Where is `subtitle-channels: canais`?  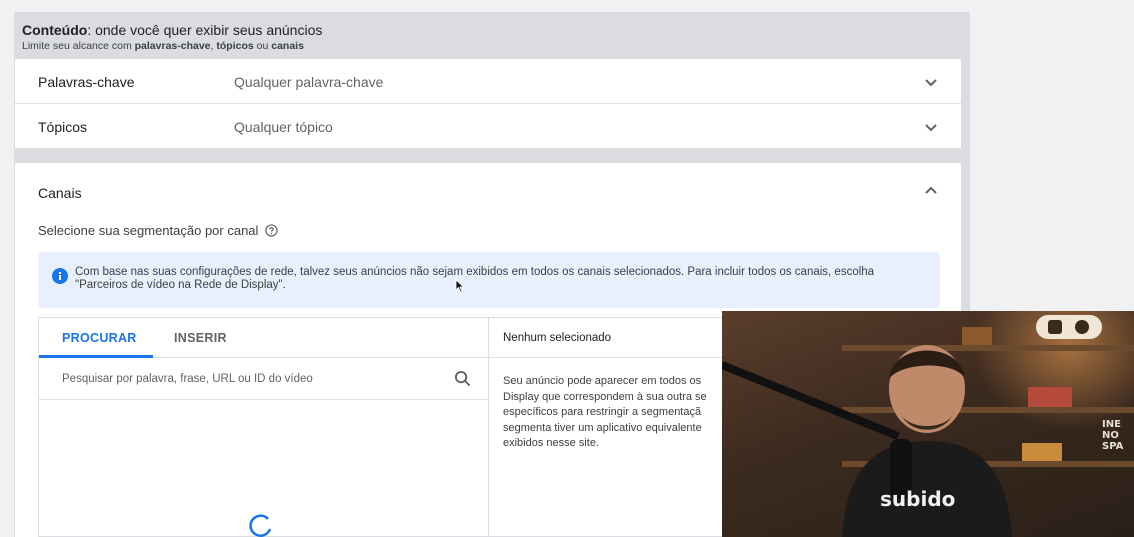
subtitle-channels: canais is located at coordinates (287, 46).